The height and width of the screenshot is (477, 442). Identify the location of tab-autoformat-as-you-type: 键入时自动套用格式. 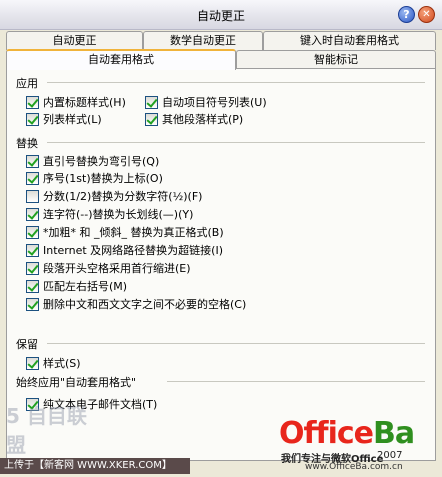
(349, 40).